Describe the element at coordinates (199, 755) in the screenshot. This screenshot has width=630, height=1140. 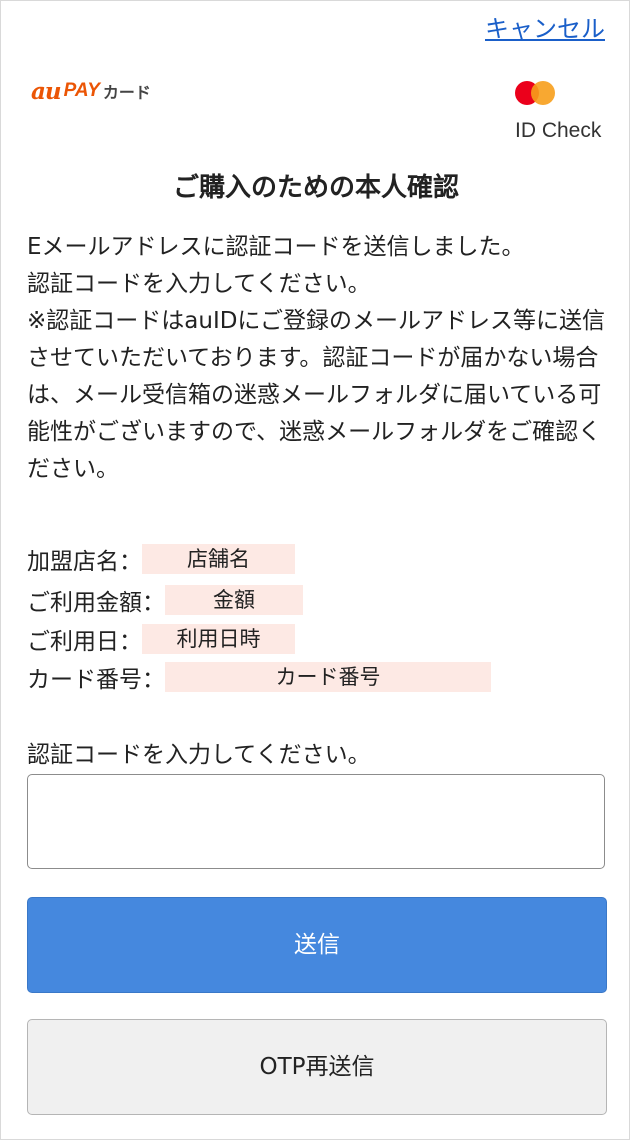
I see `otp-input-label: 認証コードを入力してください。` at that location.